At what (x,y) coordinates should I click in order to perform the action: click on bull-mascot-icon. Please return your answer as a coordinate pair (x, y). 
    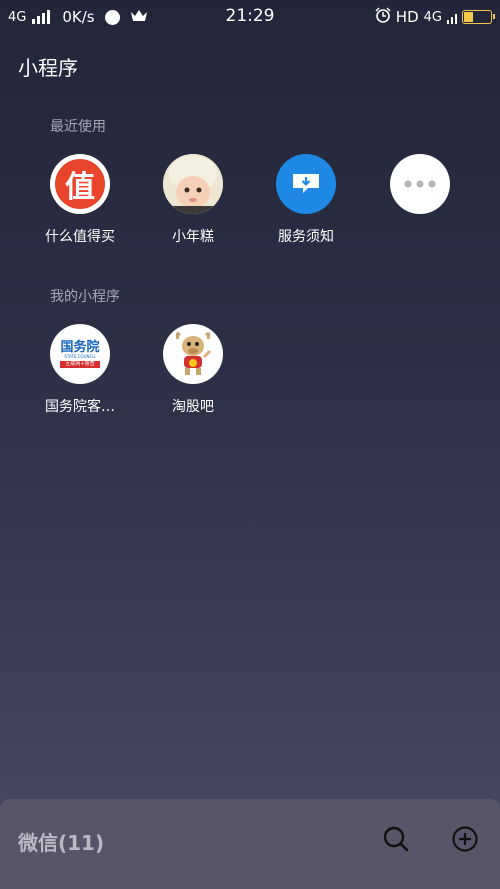
    Looking at the image, I should click on (193, 354).